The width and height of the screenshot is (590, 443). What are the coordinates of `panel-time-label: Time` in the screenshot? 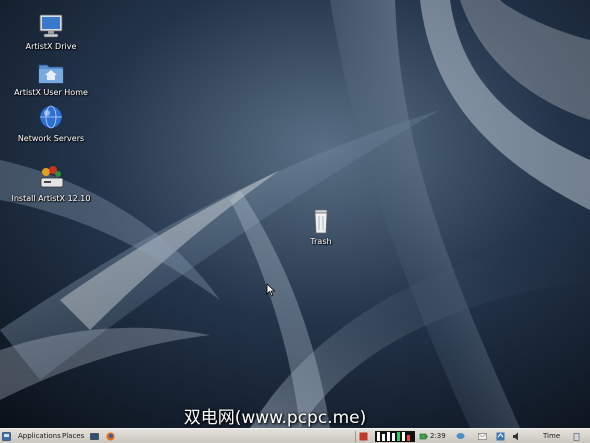 It's located at (551, 436).